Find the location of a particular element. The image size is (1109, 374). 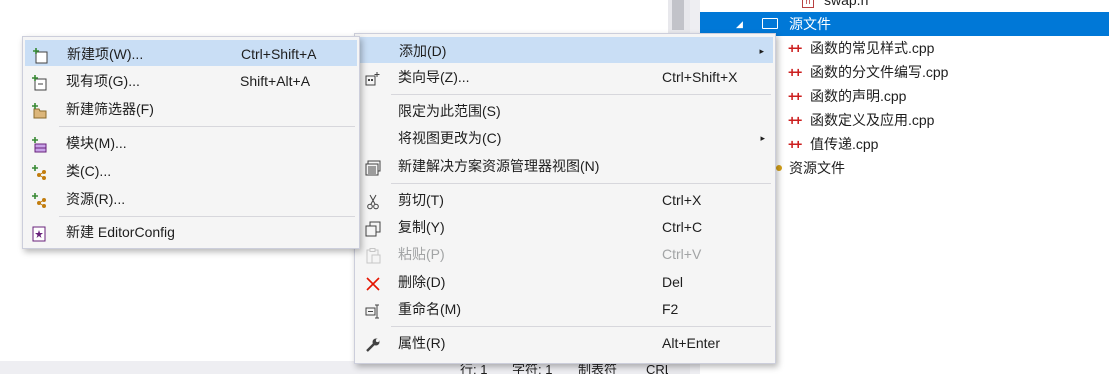

menu-item-shortcut: Ctrl+Shift+A is located at coordinates (279, 54).